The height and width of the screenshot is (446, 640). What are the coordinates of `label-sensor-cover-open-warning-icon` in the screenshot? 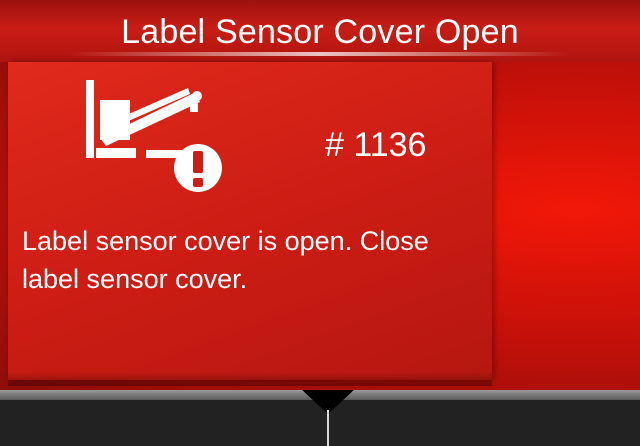 It's located at (155, 140).